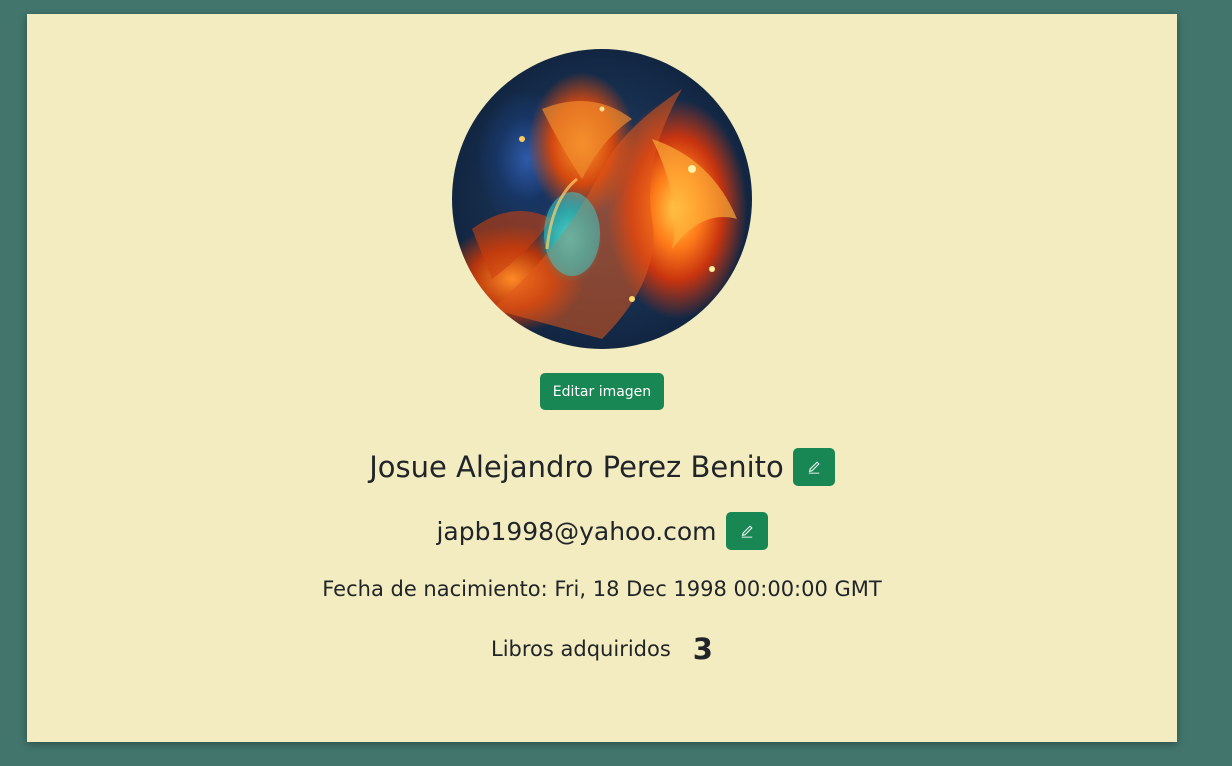 This screenshot has width=1232, height=766. Describe the element at coordinates (702, 649) in the screenshot. I see `books-count: 3` at that location.